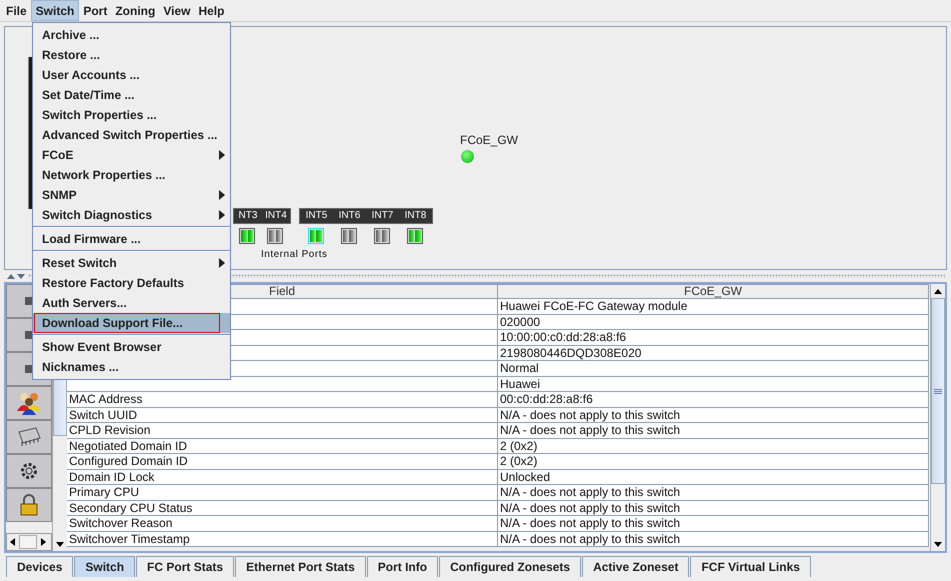 Image resolution: width=951 pixels, height=581 pixels. What do you see at coordinates (248, 216) in the screenshot?
I see `port-label: NT3` at bounding box center [248, 216].